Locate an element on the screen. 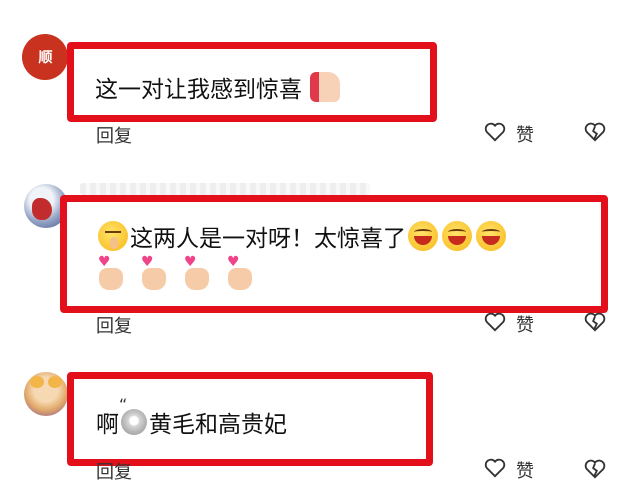 The height and width of the screenshot is (484, 640). avatar-seal-text: 顺 is located at coordinates (45, 58).